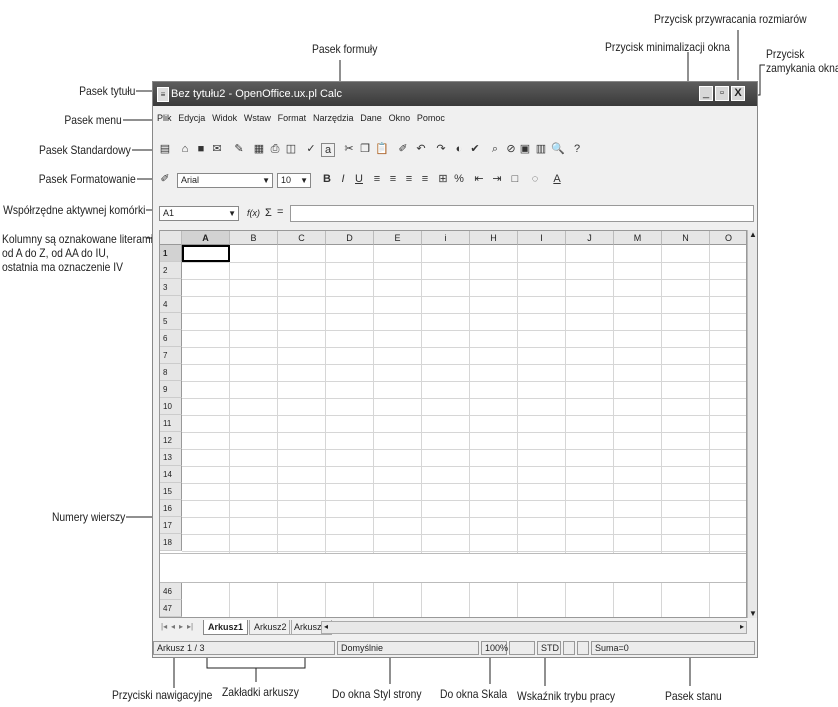 The width and height of the screenshot is (838, 707). I want to click on font-color-icon: A, so click(557, 179).